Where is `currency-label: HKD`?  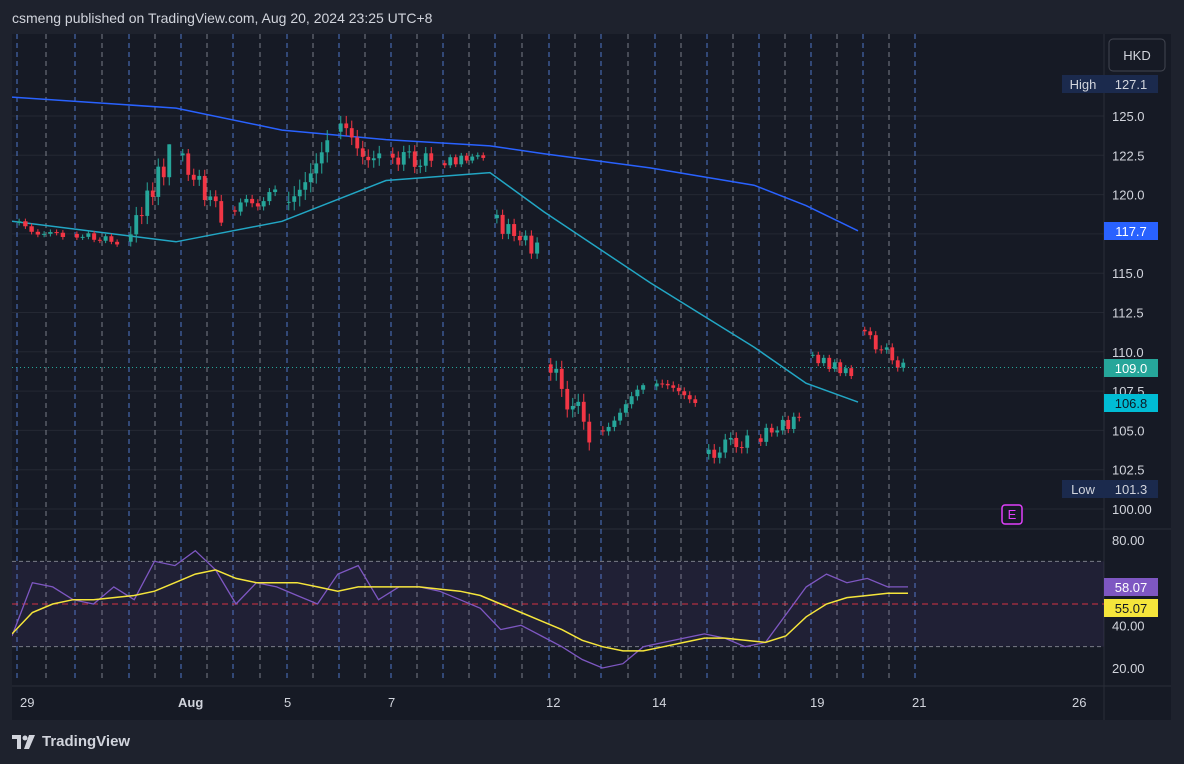 currency-label: HKD is located at coordinates (1136, 55).